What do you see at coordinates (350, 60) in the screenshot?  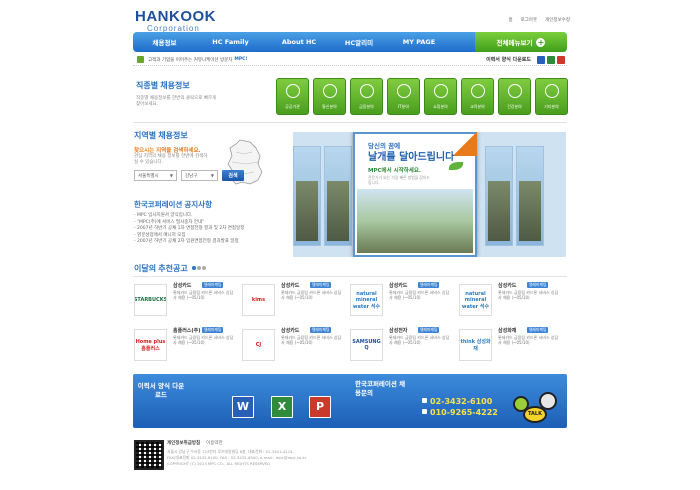 I see `notice-bar: 고객과 기업을 이어주는 커뮤니케이션 방문자 MPC! 이력서 양식 다운로드` at bounding box center [350, 60].